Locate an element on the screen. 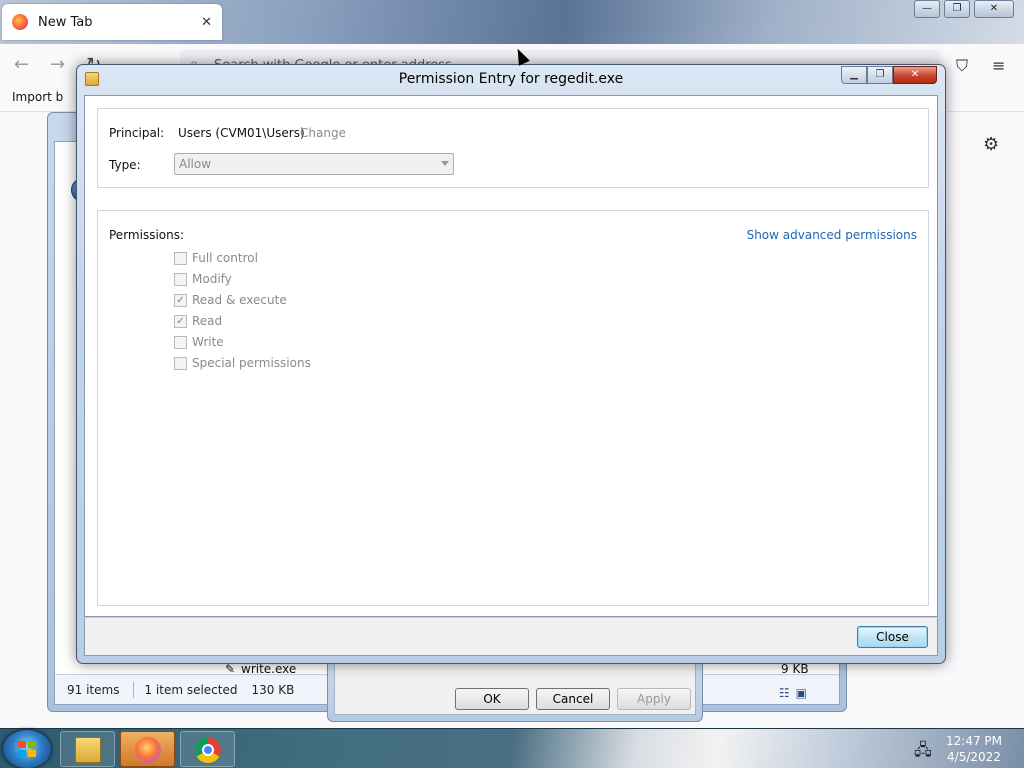 The width and height of the screenshot is (1024, 768). tab-new-tab: New Tab ✕ is located at coordinates (112, 22).